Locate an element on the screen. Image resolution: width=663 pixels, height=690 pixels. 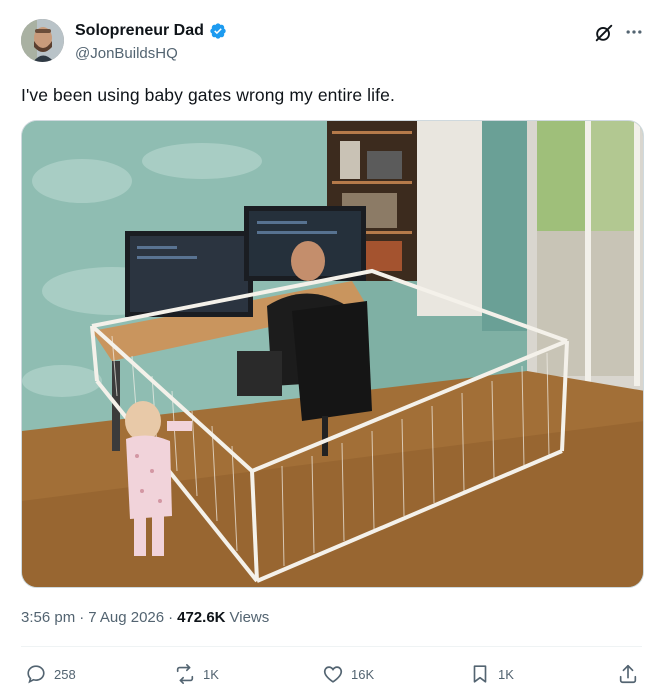
views-label: Views is located at coordinates (249, 617).